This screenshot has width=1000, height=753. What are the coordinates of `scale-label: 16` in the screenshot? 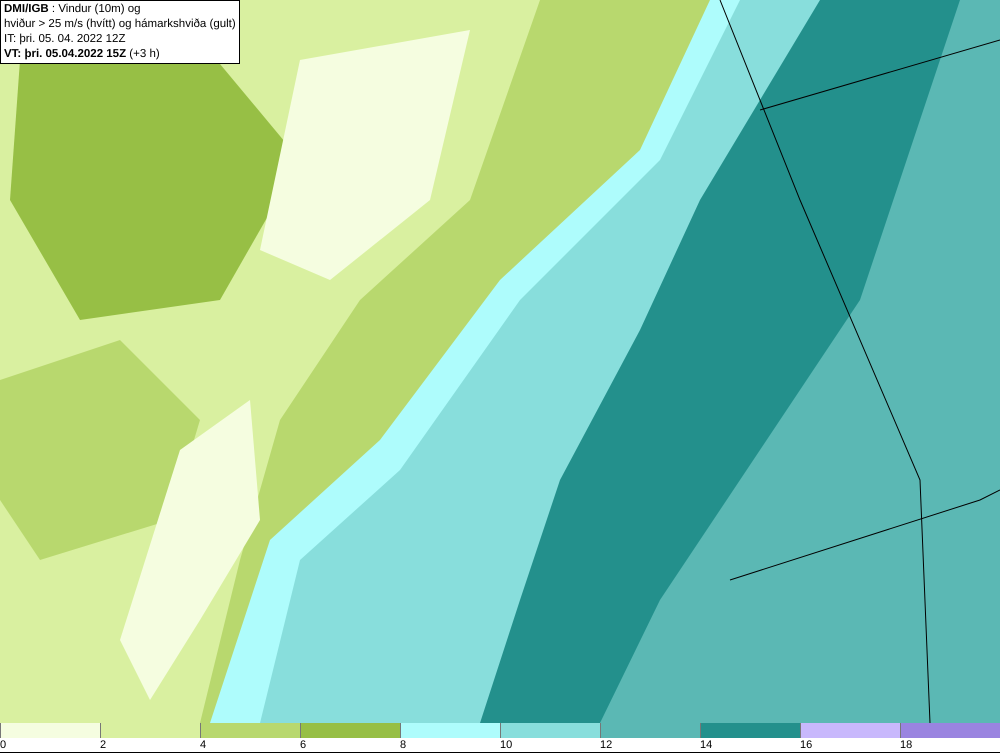 It's located at (806, 745).